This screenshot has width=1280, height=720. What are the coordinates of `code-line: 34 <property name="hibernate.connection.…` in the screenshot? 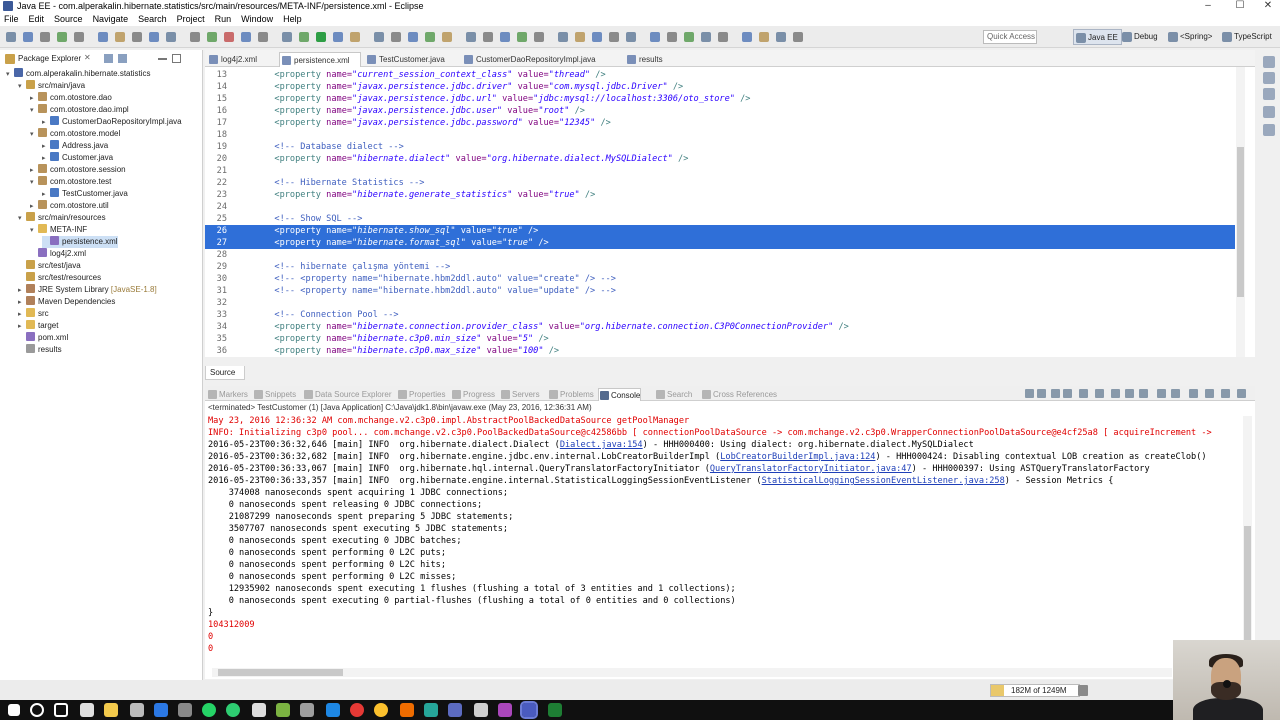 It's located at (720, 327).